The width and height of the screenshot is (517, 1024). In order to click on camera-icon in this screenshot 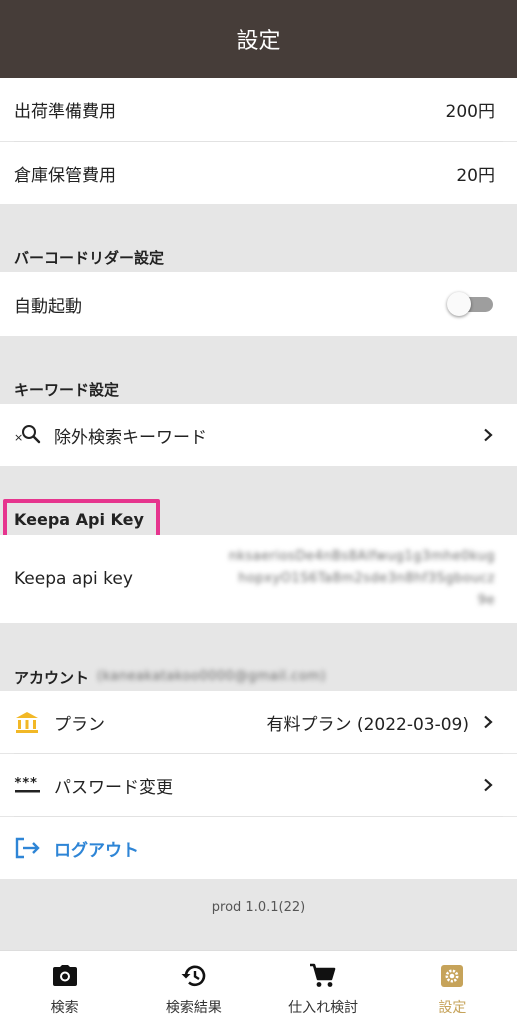, I will do `click(65, 976)`.